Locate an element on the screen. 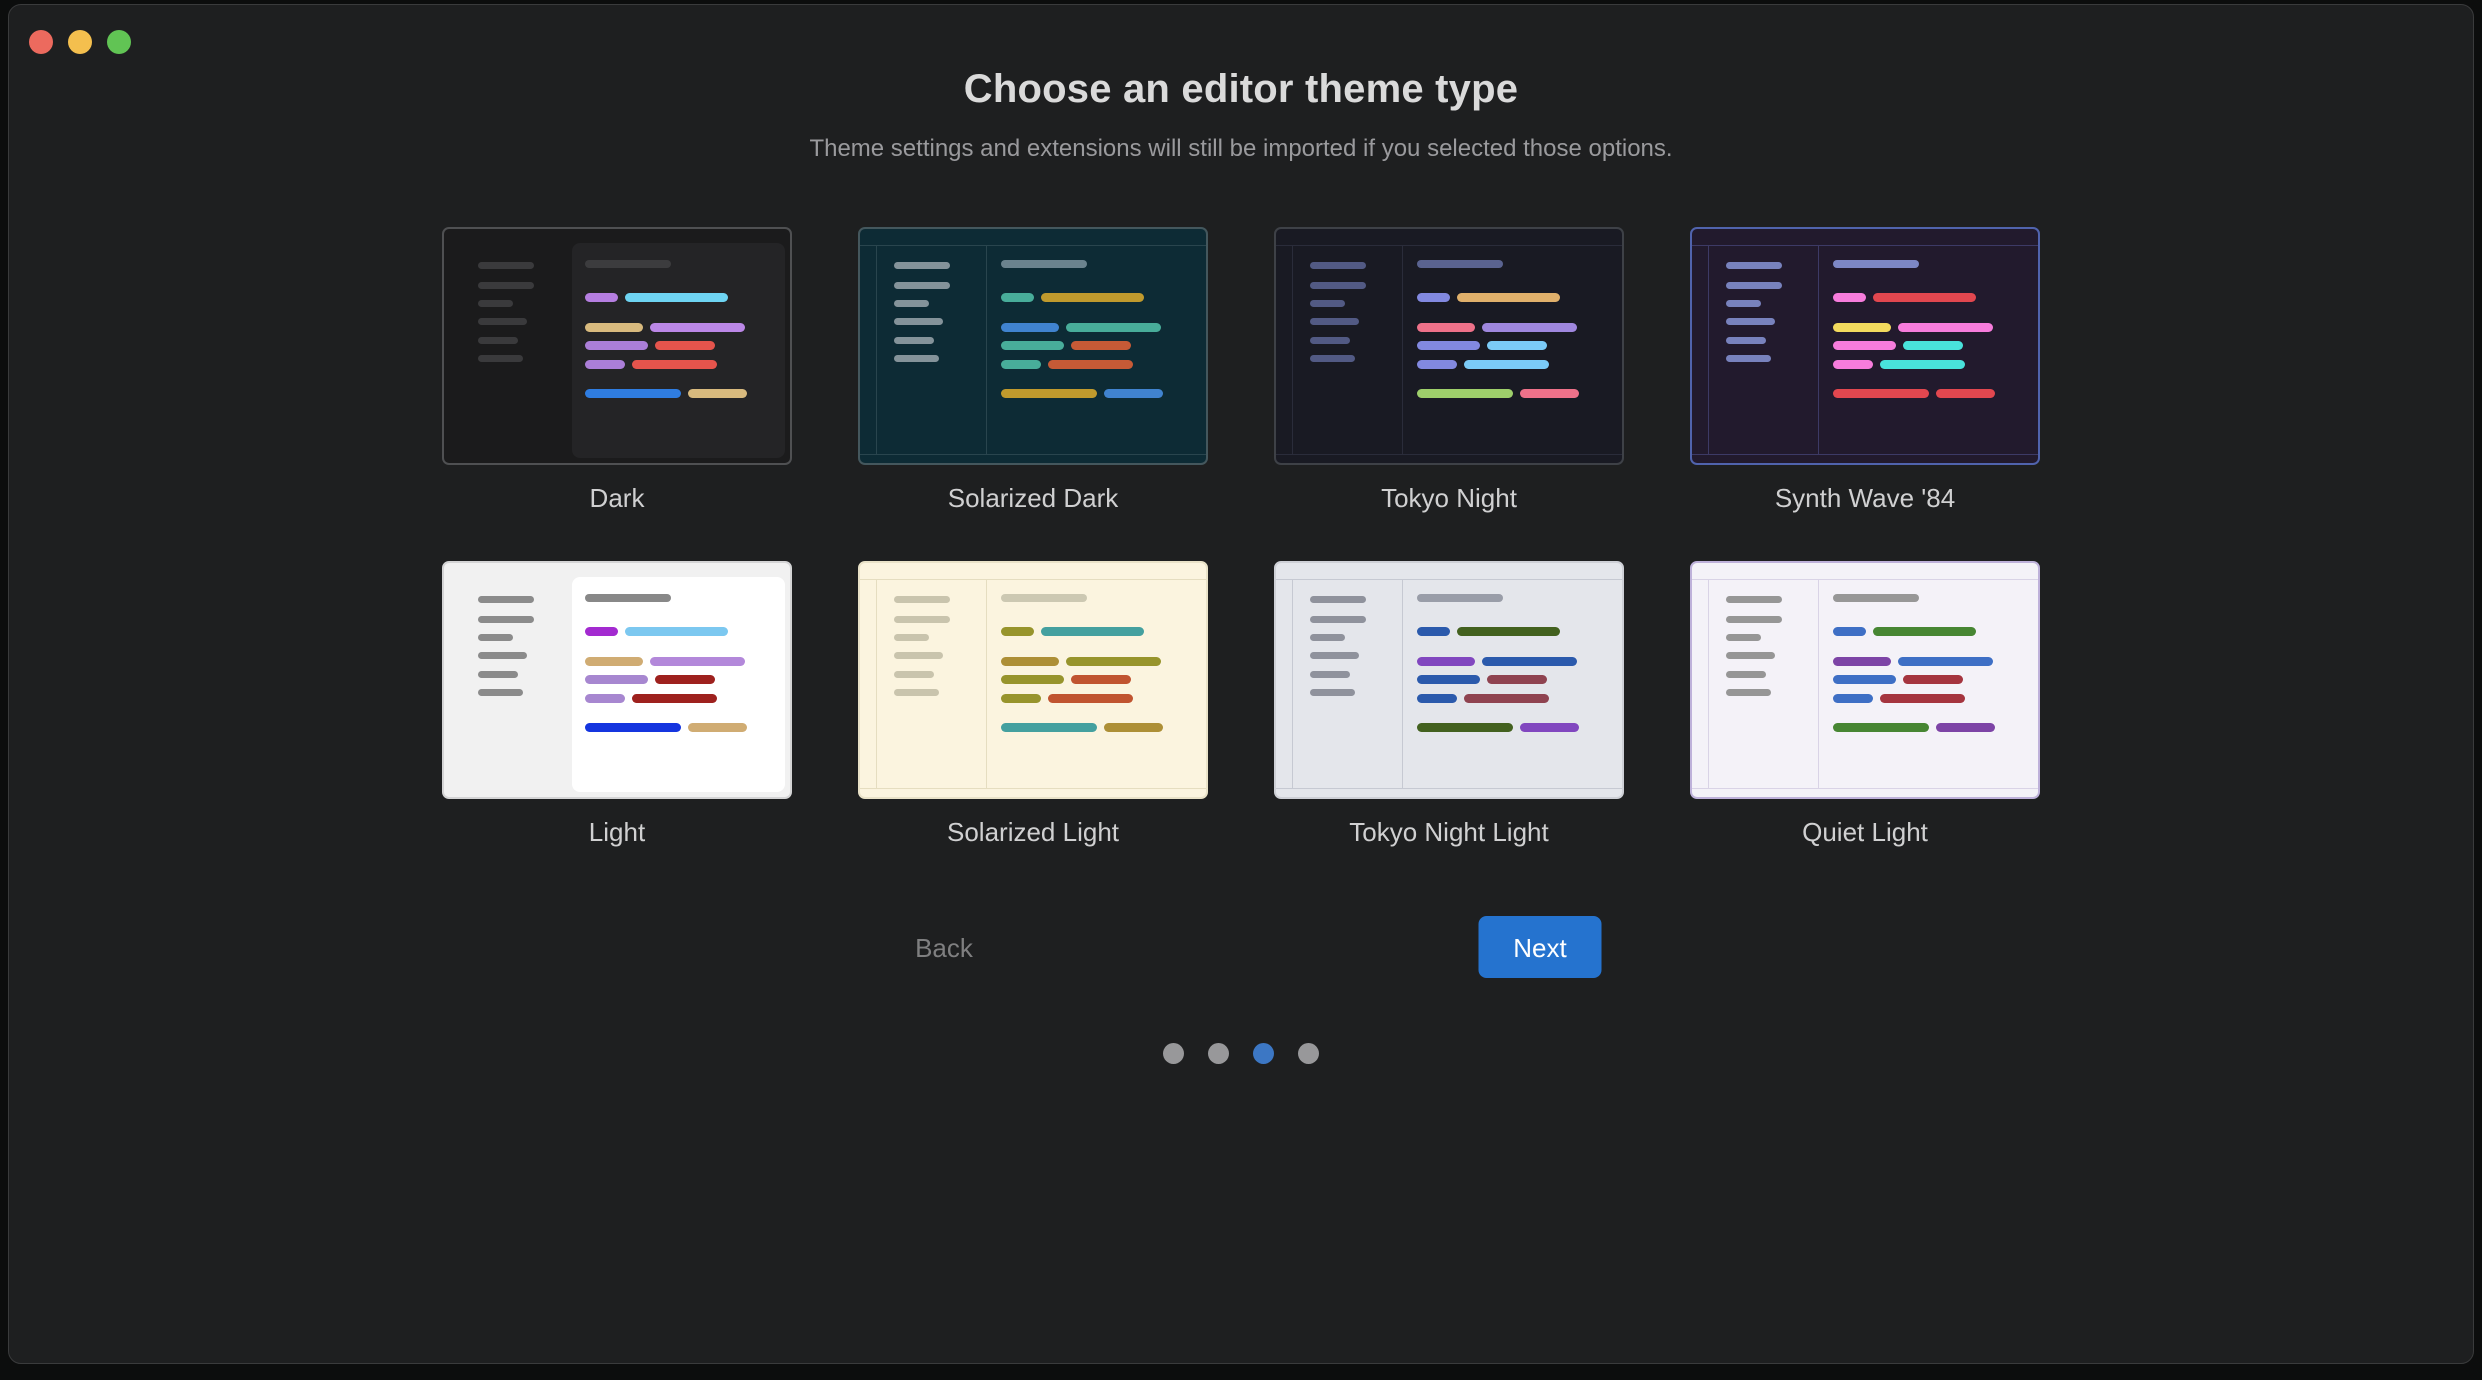 Image resolution: width=2482 pixels, height=1380 pixels. theme-card-synth-wave-84: Synth Wave '84 is located at coordinates (1865, 370).